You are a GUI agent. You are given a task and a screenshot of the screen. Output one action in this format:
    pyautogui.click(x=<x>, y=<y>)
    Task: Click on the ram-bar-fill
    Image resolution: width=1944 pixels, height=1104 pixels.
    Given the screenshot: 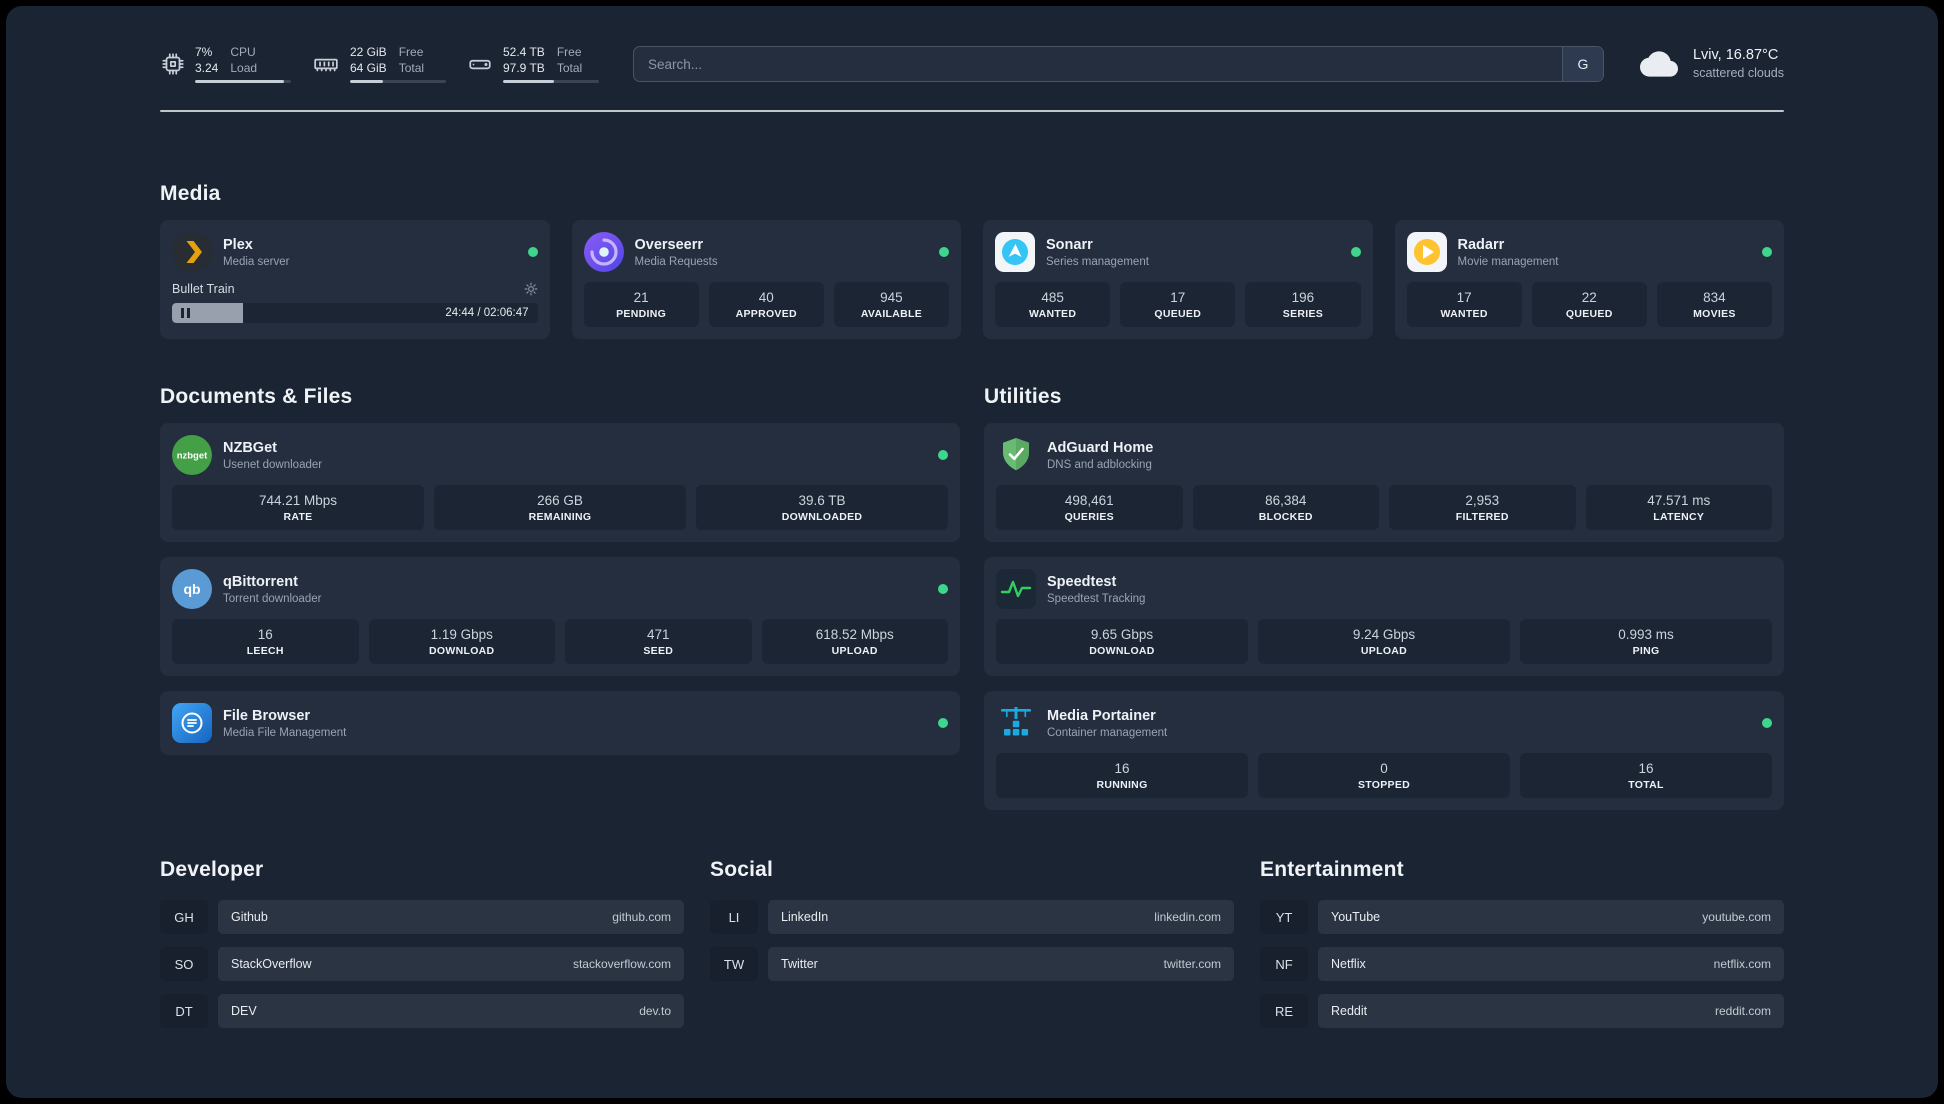 What is the action you would take?
    pyautogui.click(x=366, y=82)
    